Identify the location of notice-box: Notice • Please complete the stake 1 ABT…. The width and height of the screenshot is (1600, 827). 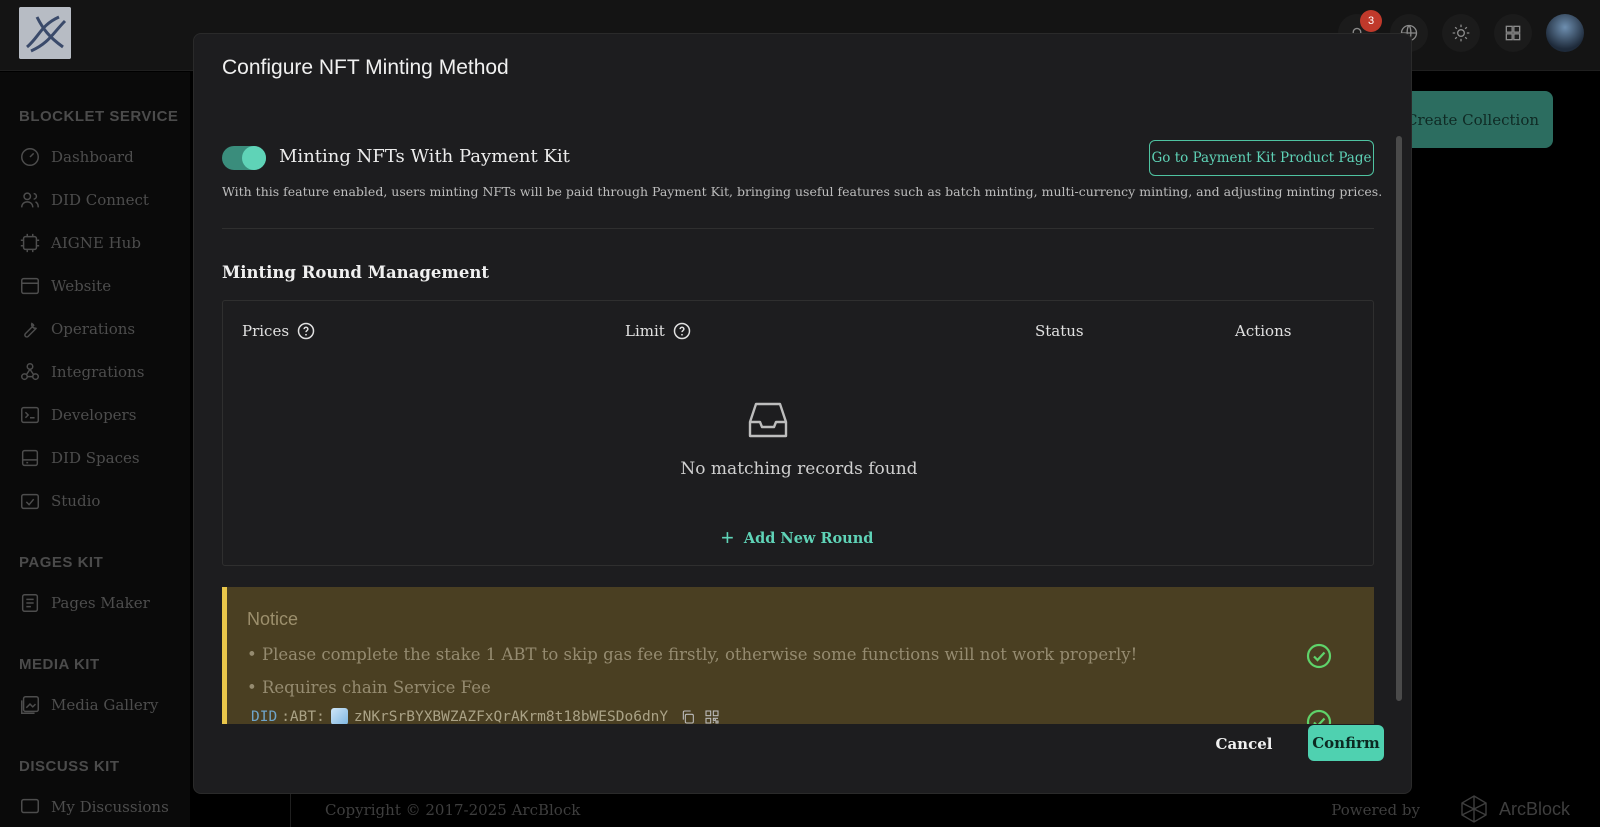
(798, 655).